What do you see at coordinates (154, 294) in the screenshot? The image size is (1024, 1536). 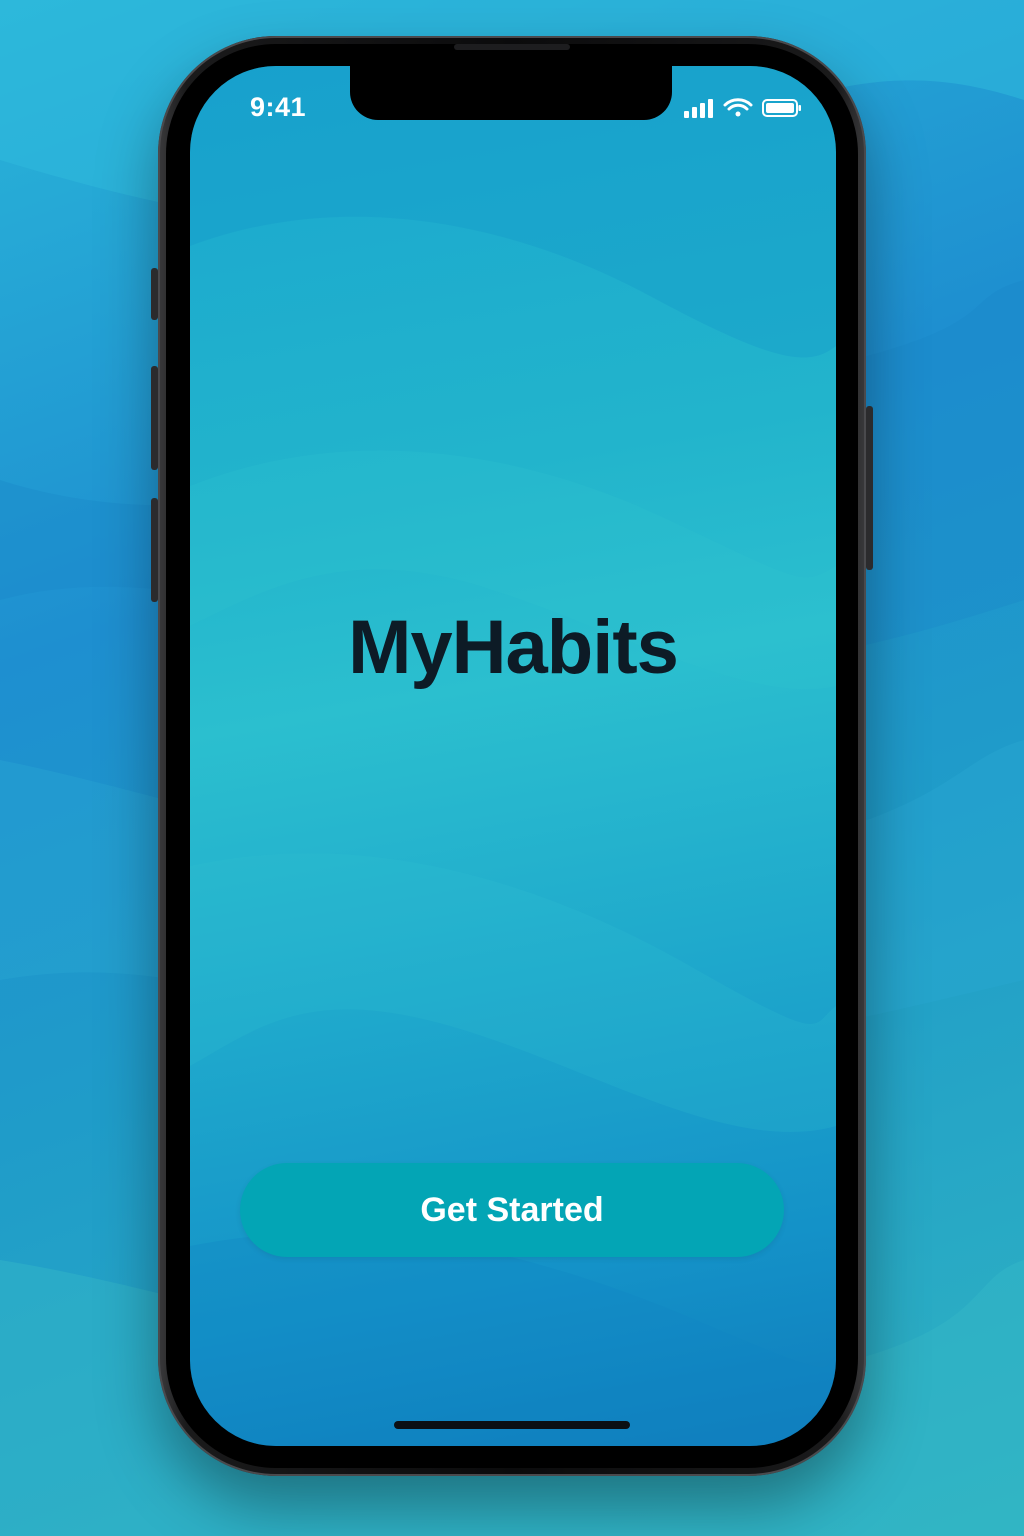 I see `silent-switch` at bounding box center [154, 294].